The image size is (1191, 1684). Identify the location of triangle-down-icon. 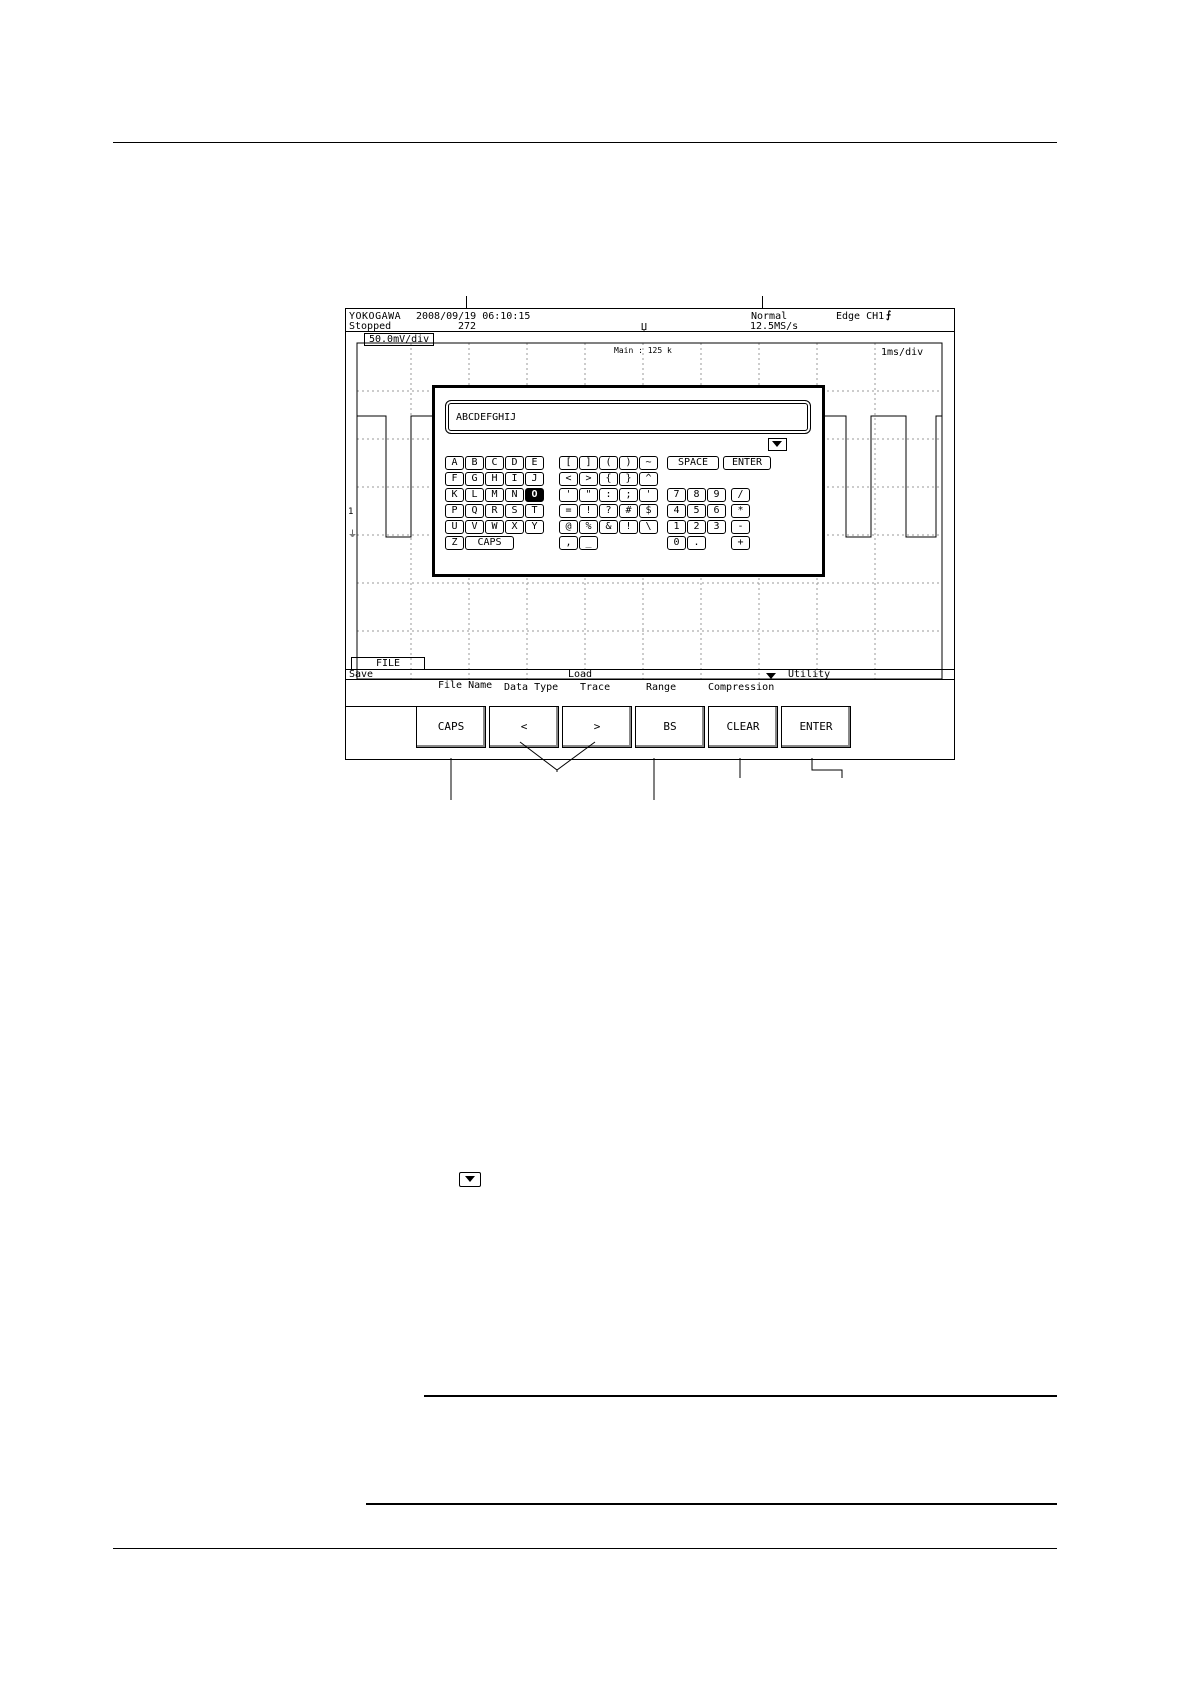
(470, 1179).